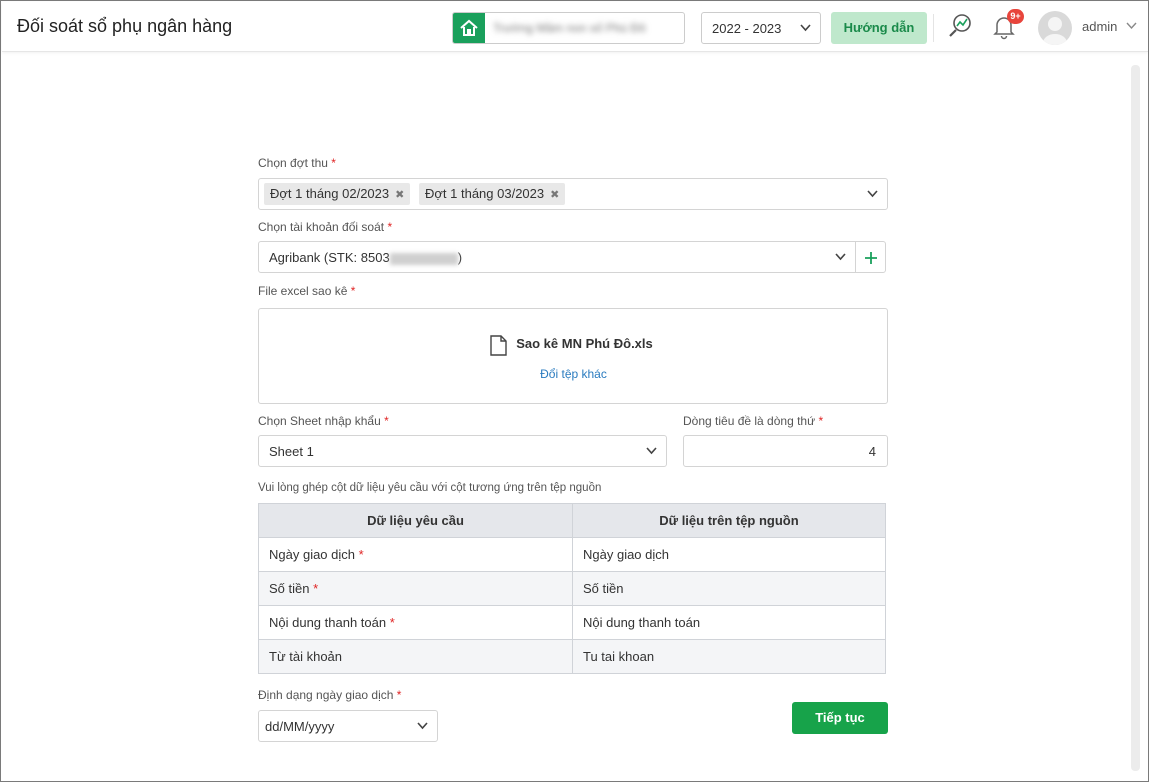  Describe the element at coordinates (1135, 418) in the screenshot. I see `vertical-scrollbar` at that location.